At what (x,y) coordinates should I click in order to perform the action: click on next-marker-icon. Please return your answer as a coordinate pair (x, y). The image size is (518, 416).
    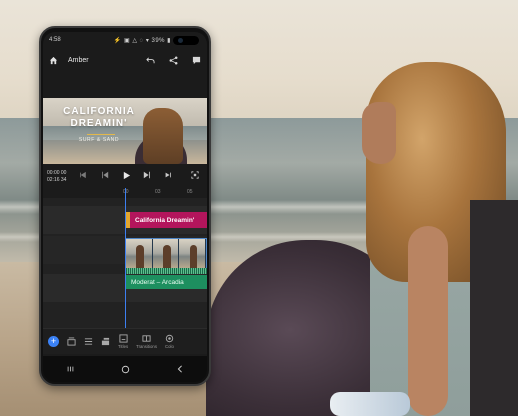
    Looking at the image, I should click on (168, 175).